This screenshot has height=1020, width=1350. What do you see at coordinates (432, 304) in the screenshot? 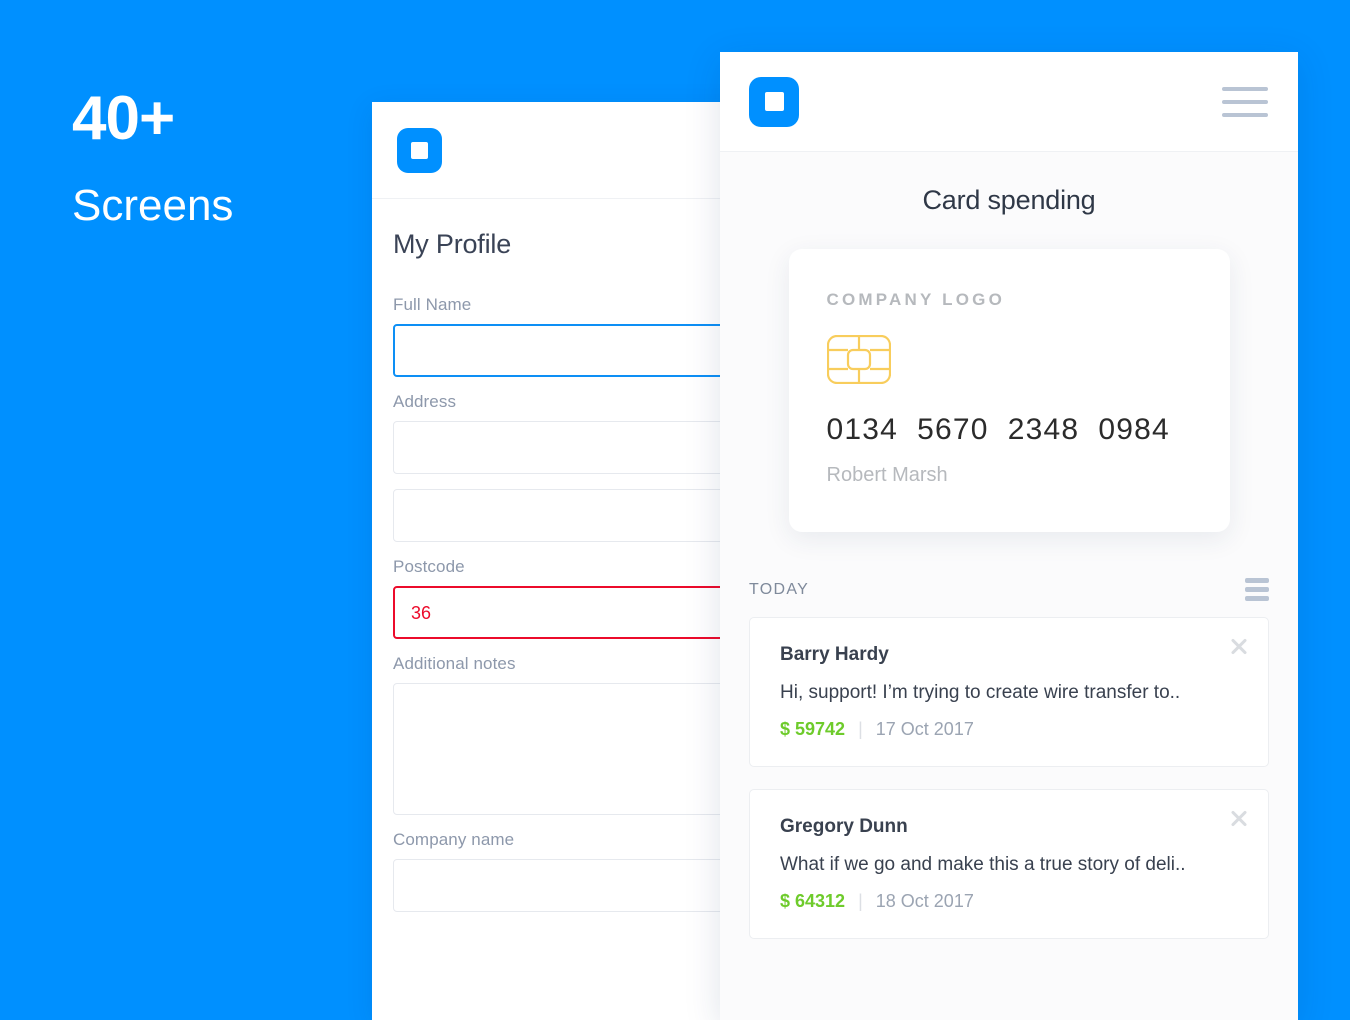
I see `field-label-full-name: Full Name` at bounding box center [432, 304].